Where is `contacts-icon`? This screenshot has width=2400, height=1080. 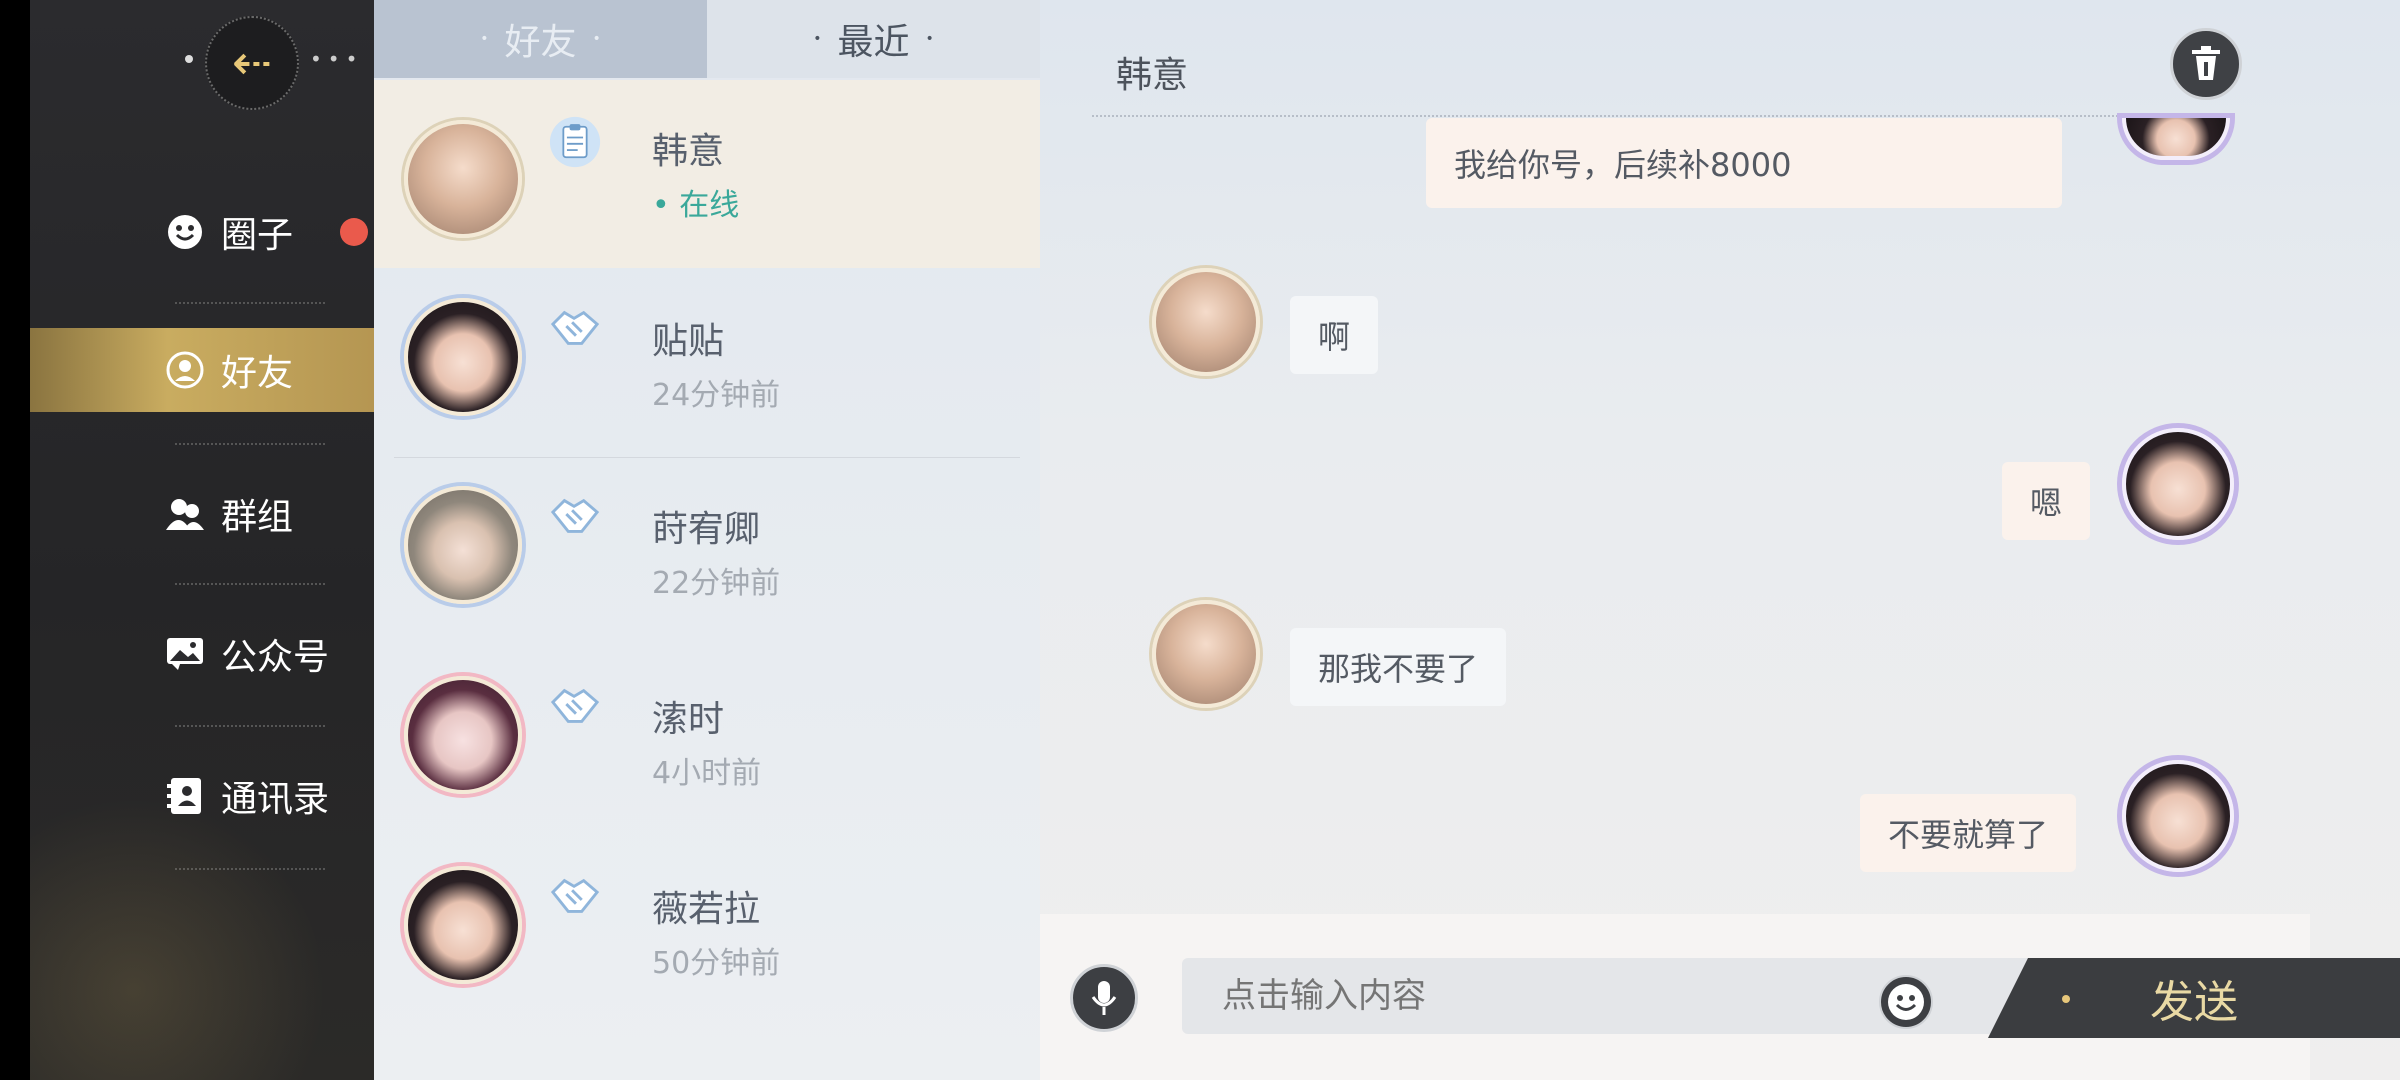 contacts-icon is located at coordinates (185, 796).